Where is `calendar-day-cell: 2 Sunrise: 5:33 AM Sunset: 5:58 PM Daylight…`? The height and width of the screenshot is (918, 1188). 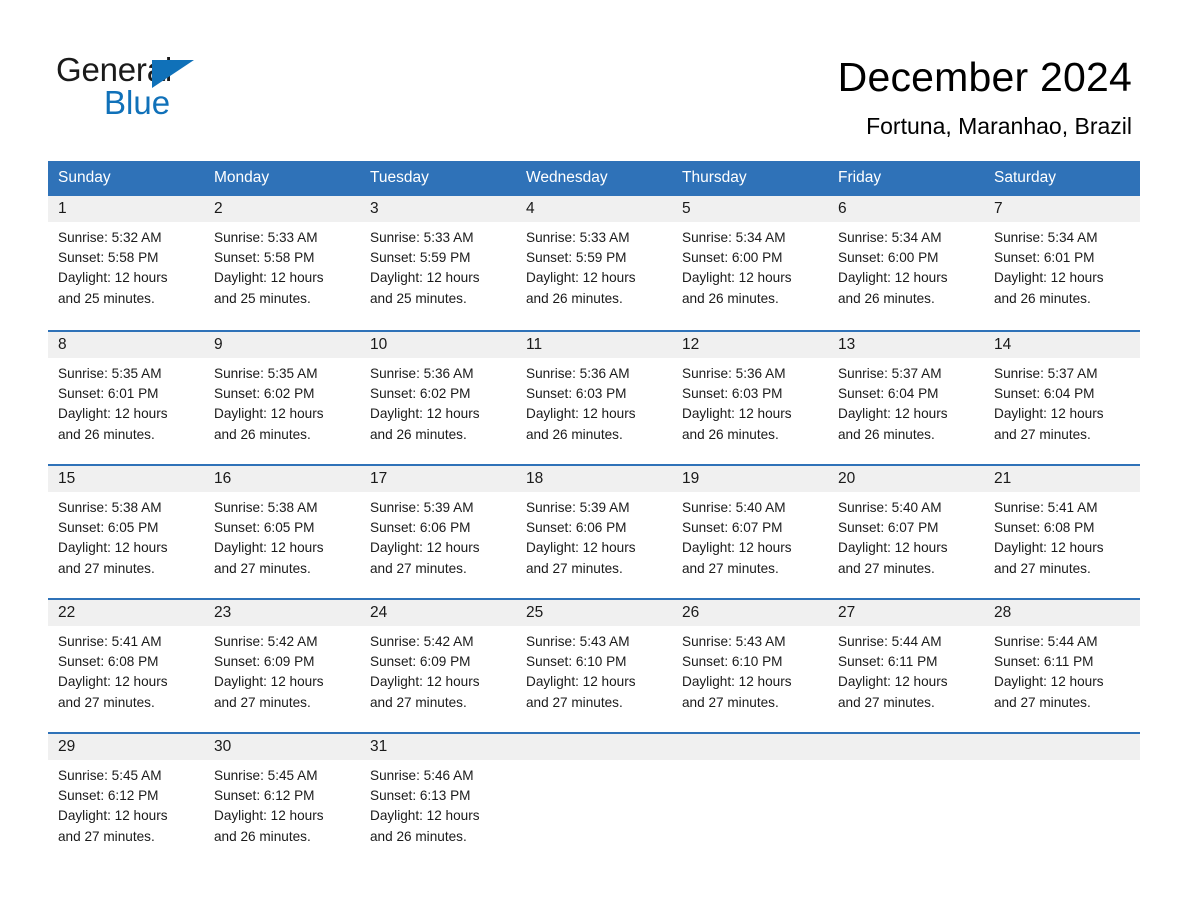 calendar-day-cell: 2 Sunrise: 5:33 AM Sunset: 5:58 PM Daylight… is located at coordinates (282, 263).